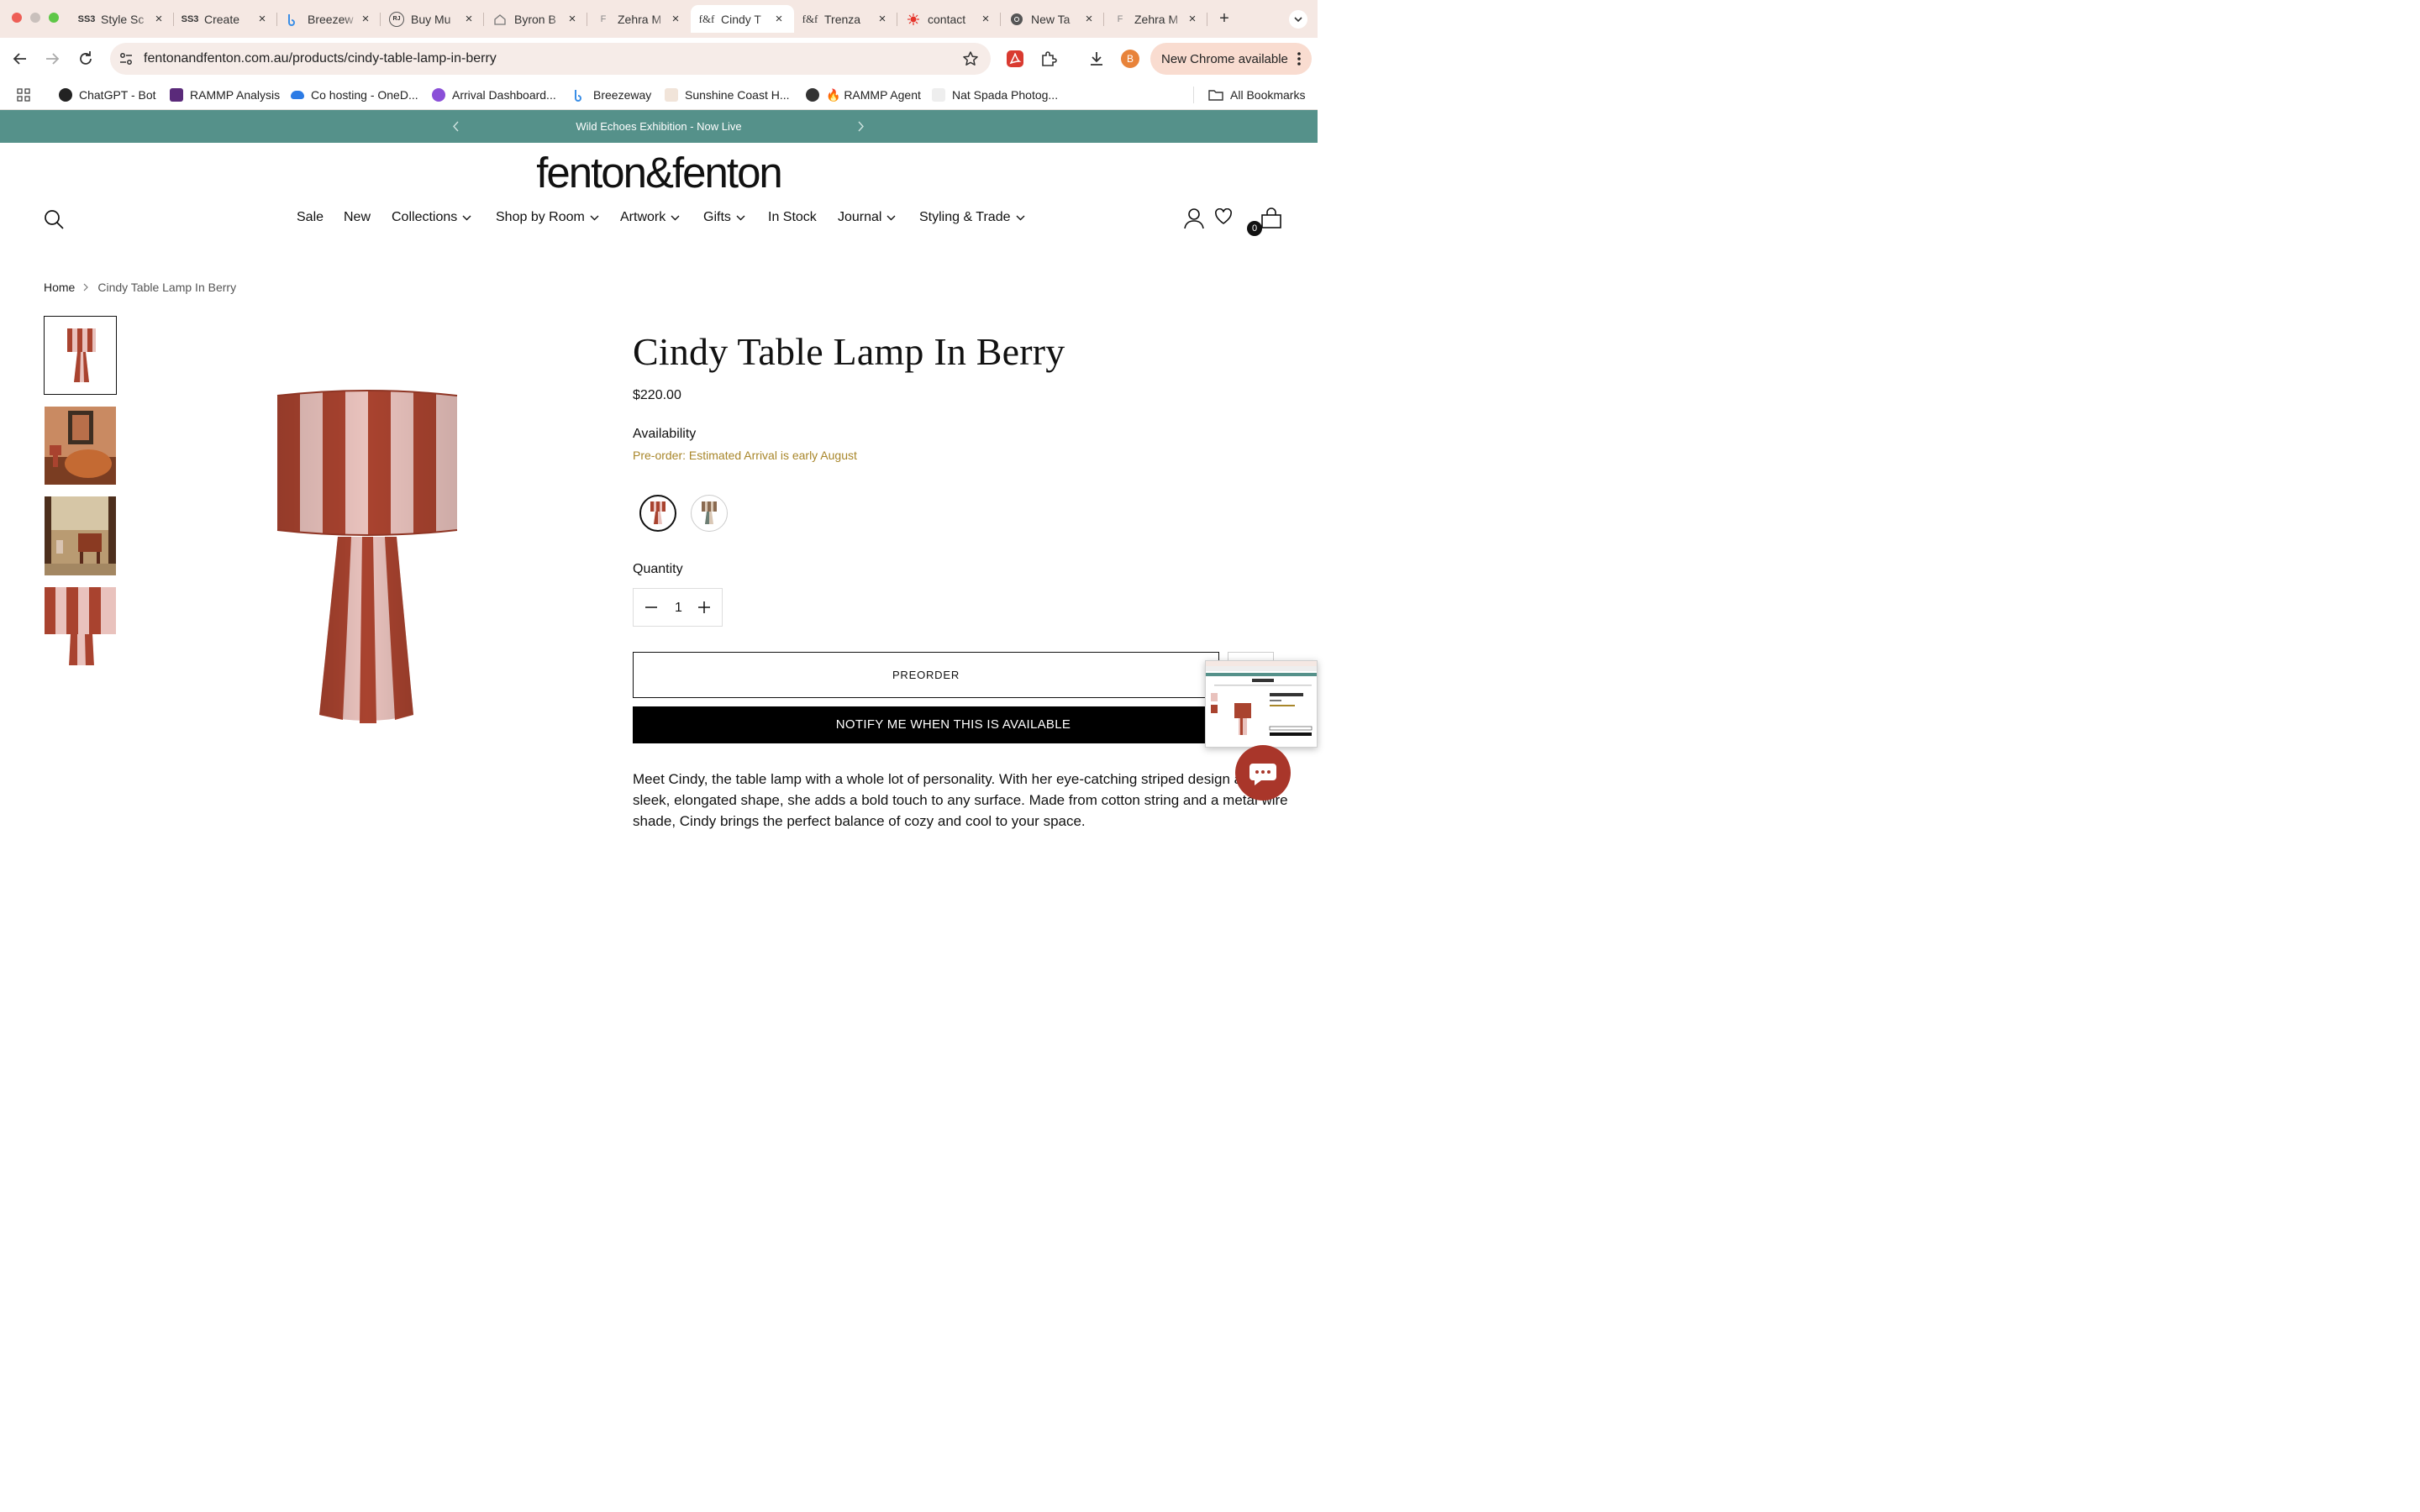  What do you see at coordinates (190, 18) in the screenshot?
I see `ss3-icon: SS3` at bounding box center [190, 18].